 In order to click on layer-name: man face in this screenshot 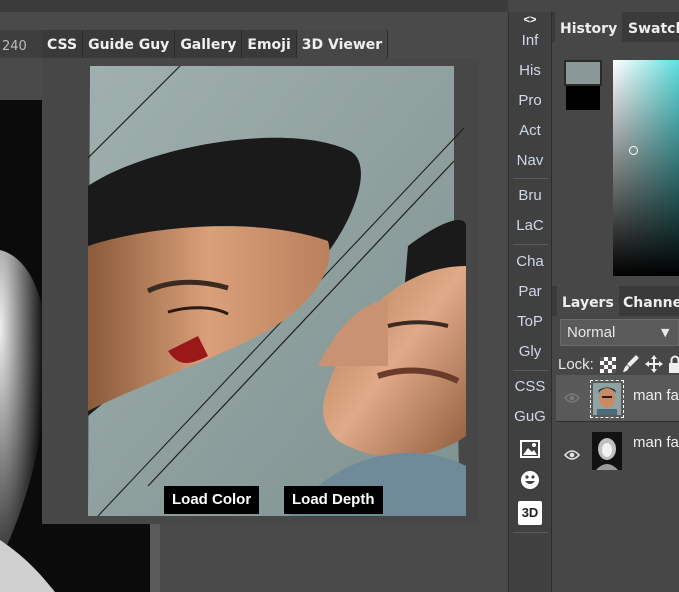, I will do `click(656, 395)`.